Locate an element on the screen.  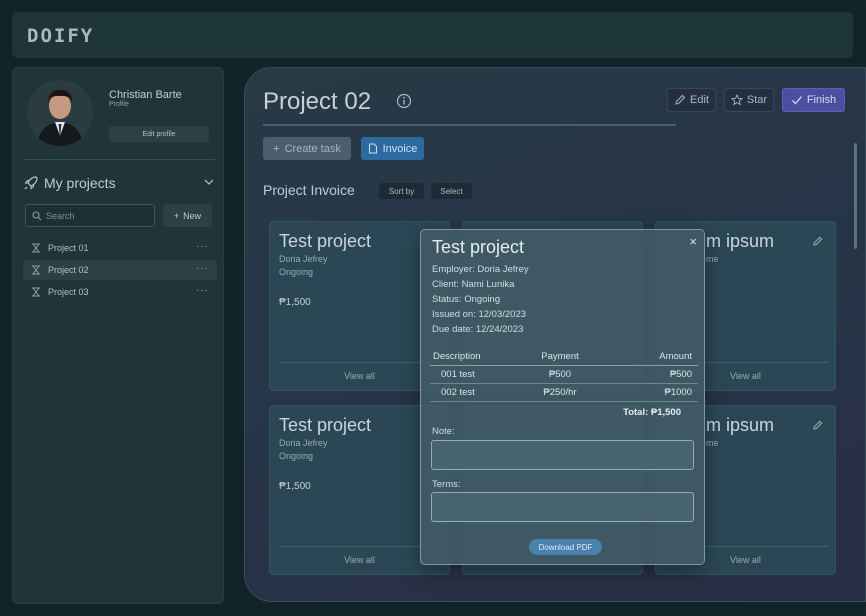
profile-subtitle: Profile is located at coordinates (119, 104).